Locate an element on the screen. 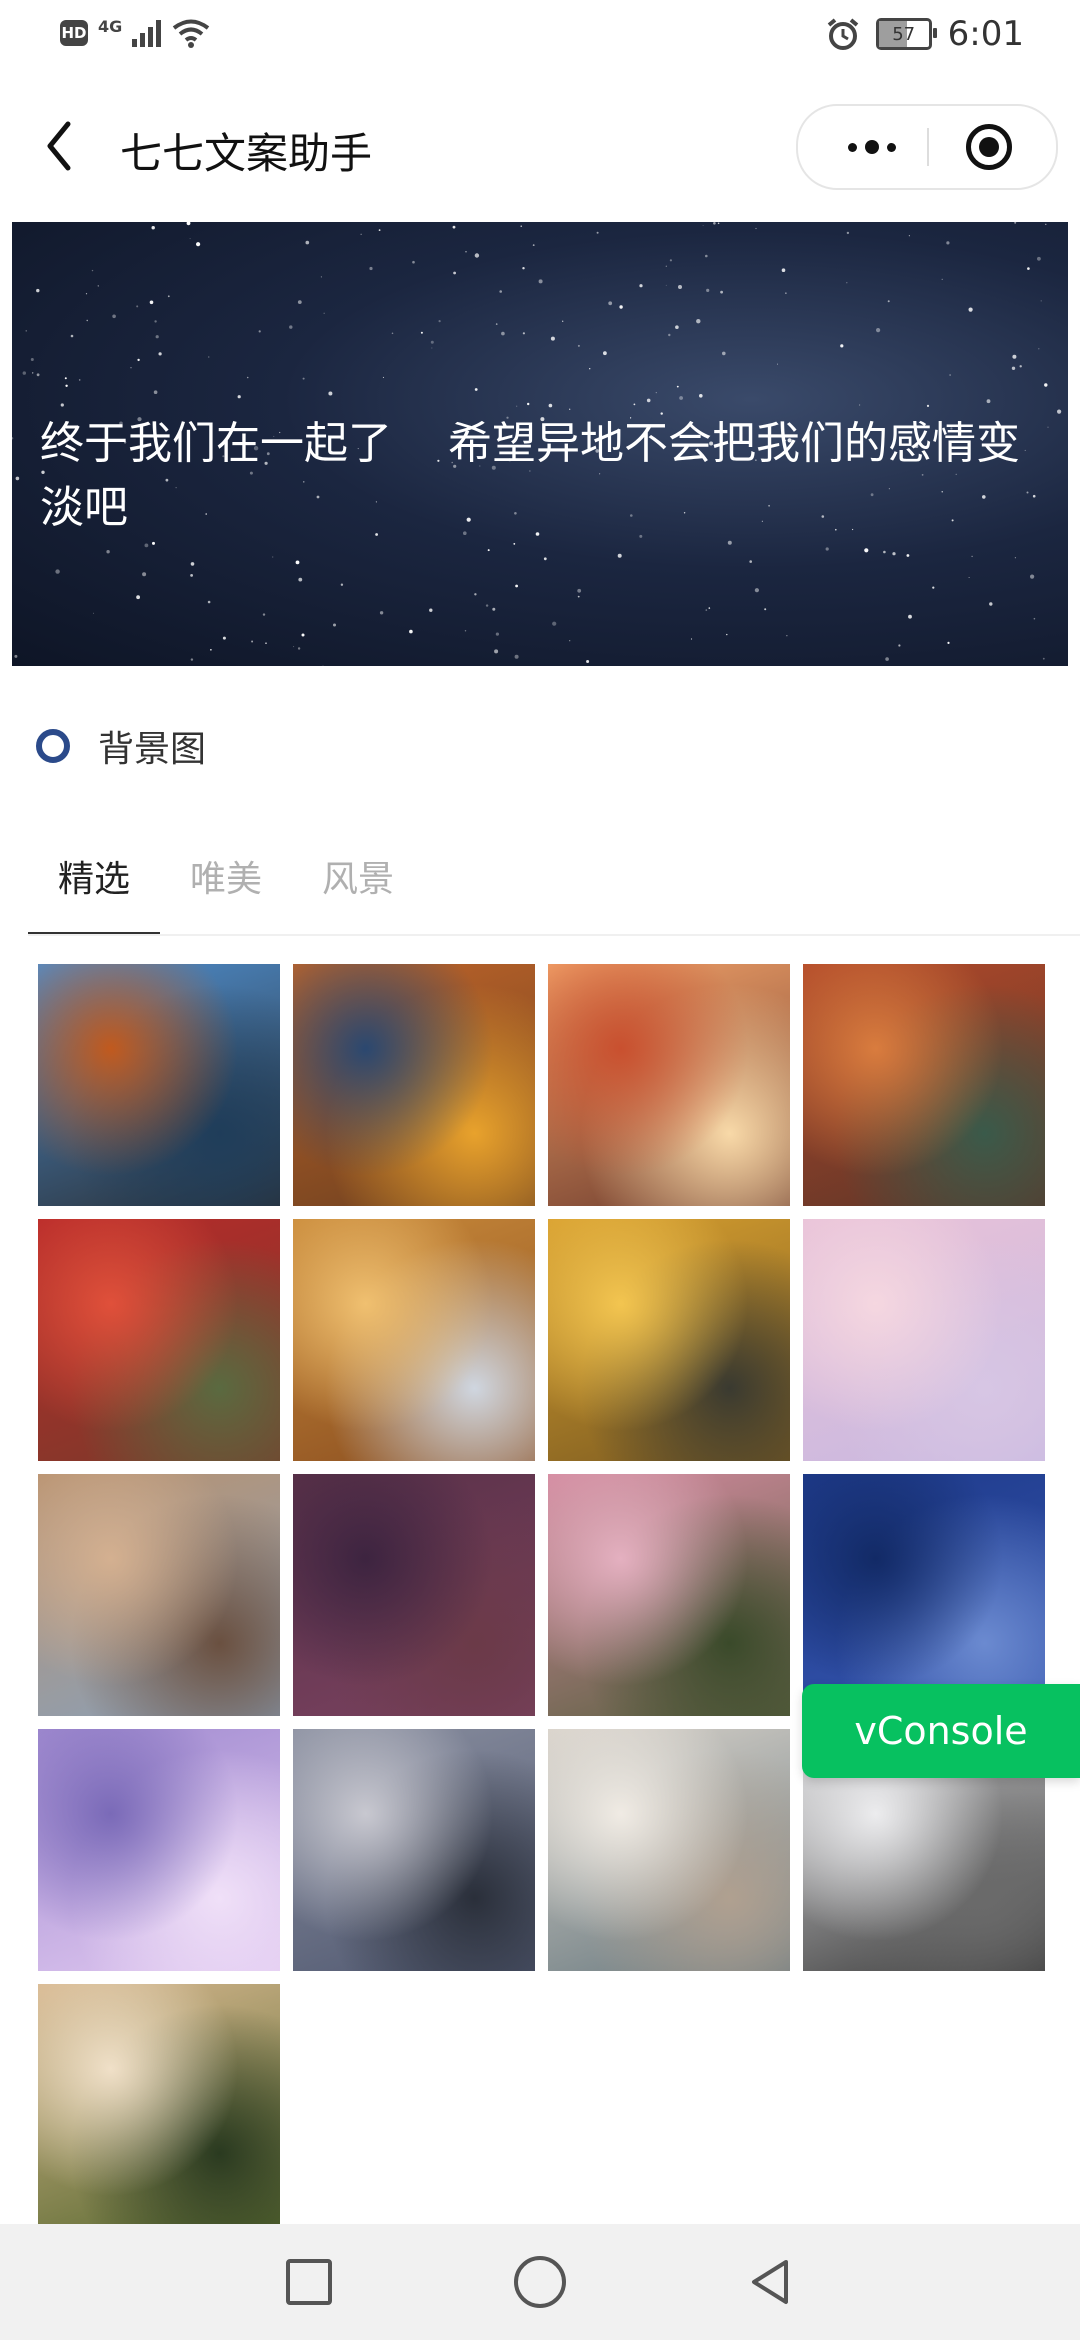 The width and height of the screenshot is (1080, 2340). chevron-left-icon is located at coordinates (61, 146).